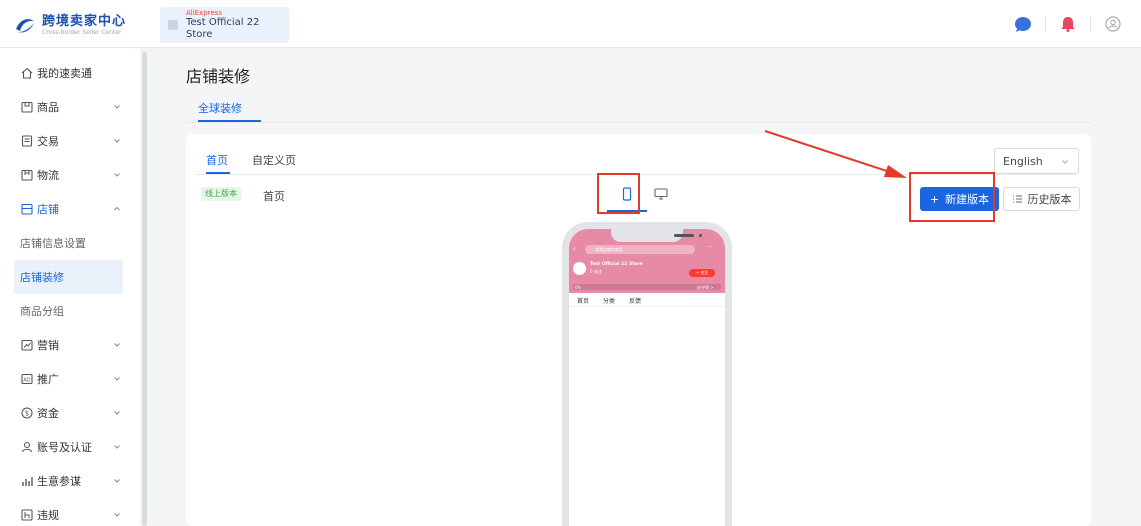  What do you see at coordinates (59, 481) in the screenshot?
I see `sidebar-item-label: 生意参谋` at bounding box center [59, 481].